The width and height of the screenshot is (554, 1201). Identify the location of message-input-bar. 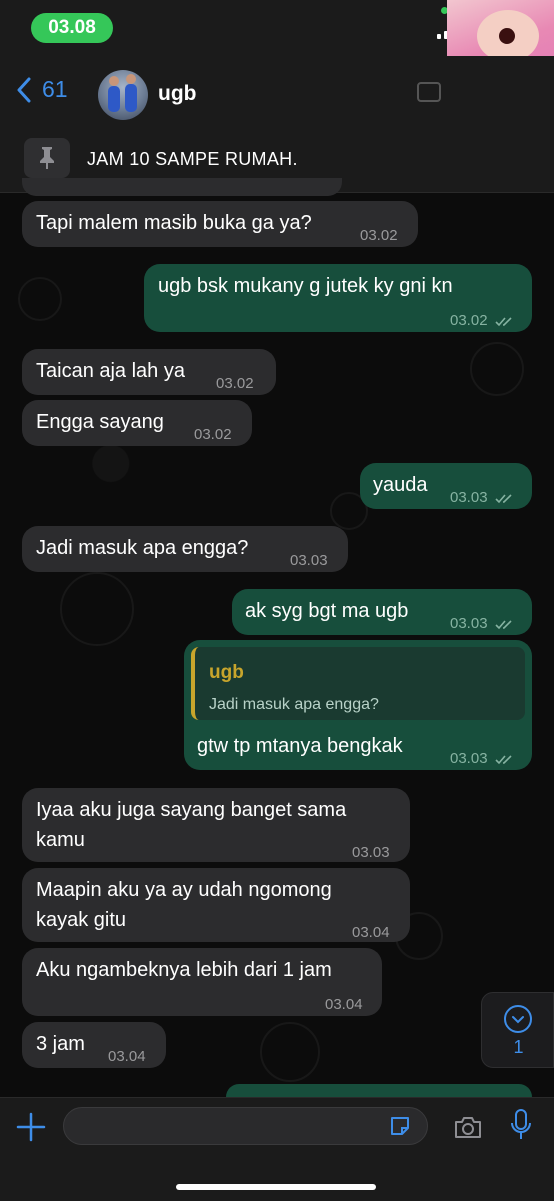
(277, 1149).